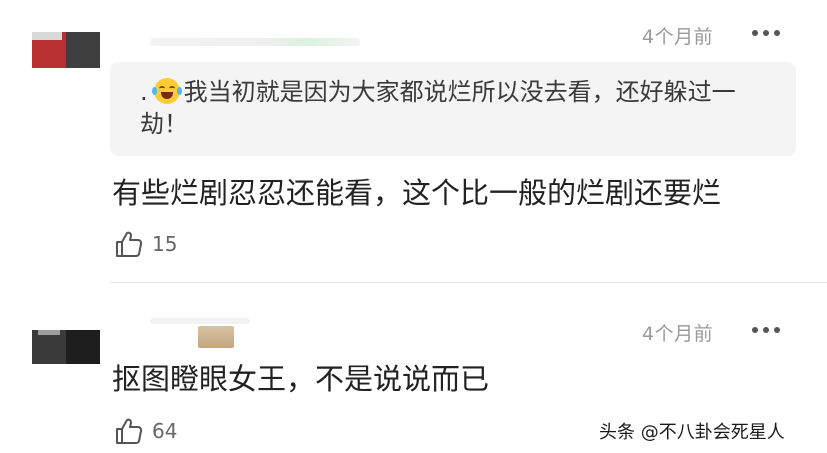 The image size is (827, 453). I want to click on like-button: 64, so click(145, 431).